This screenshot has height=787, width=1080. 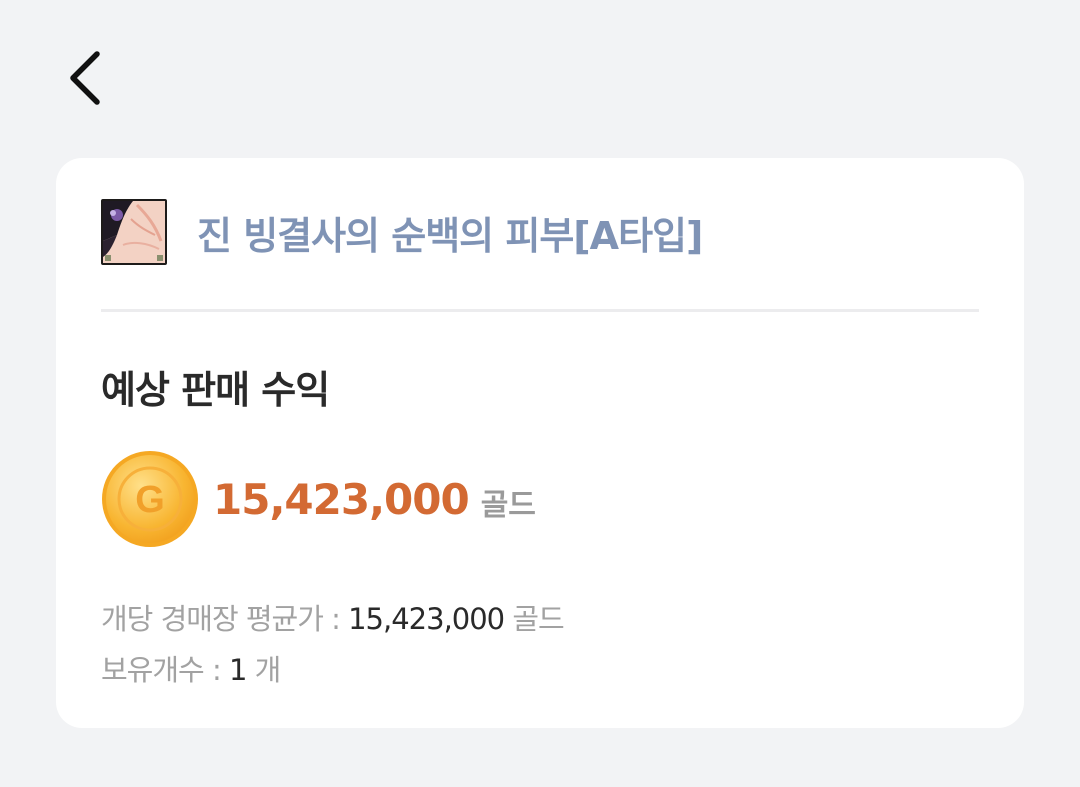 What do you see at coordinates (534, 619) in the screenshot?
I see `average-price-unit: 골드` at bounding box center [534, 619].